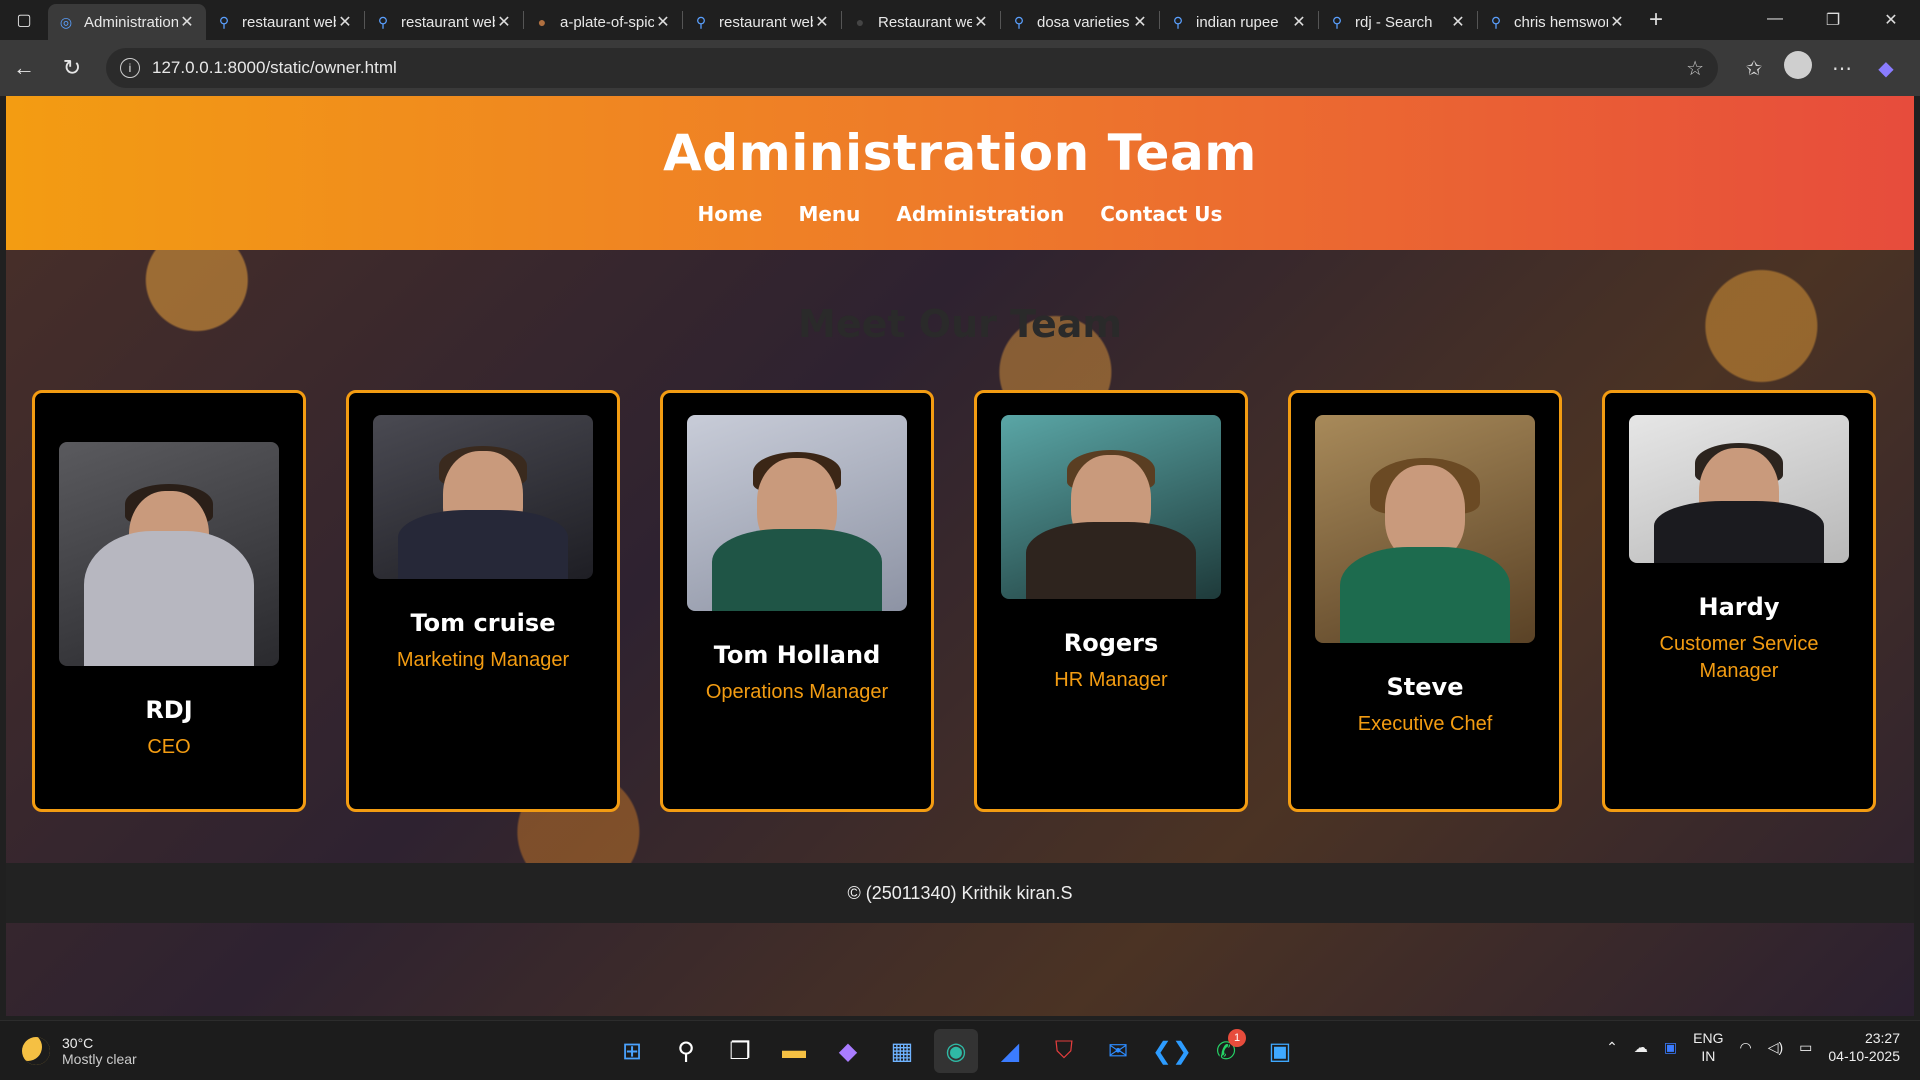 The height and width of the screenshot is (1080, 1920). I want to click on wifi-icon: ◠, so click(1745, 1047).